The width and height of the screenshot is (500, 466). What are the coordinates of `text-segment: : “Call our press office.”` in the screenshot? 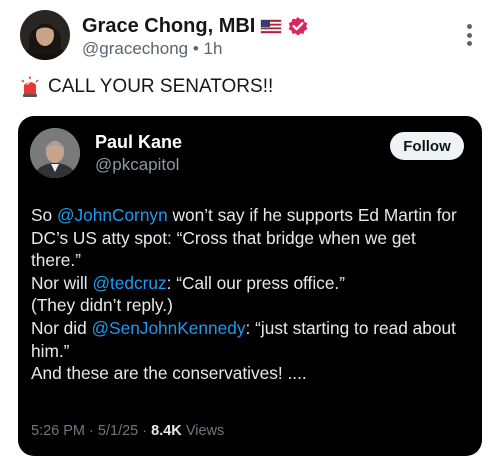 It's located at (255, 282).